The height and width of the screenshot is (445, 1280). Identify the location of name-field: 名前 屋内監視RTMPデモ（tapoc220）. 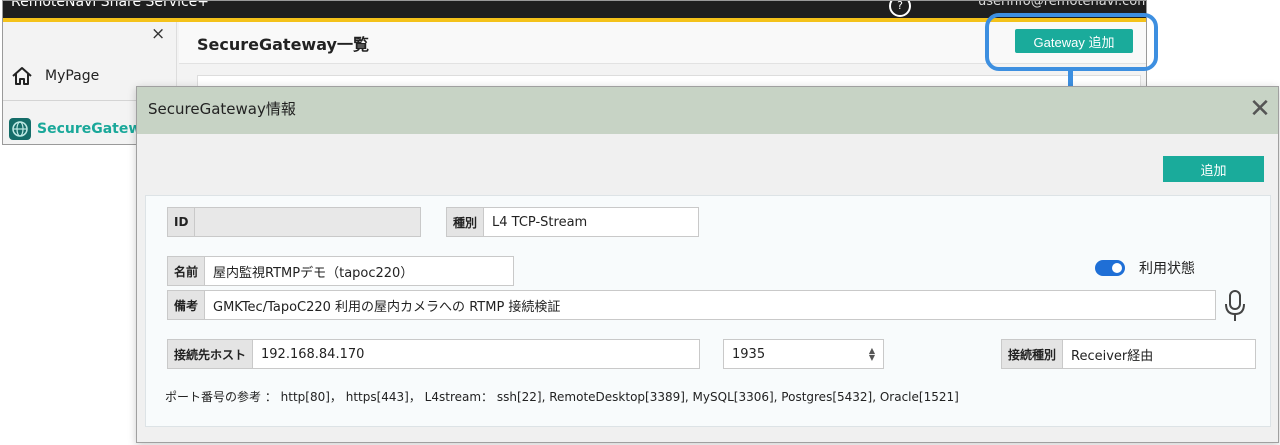
(340, 271).